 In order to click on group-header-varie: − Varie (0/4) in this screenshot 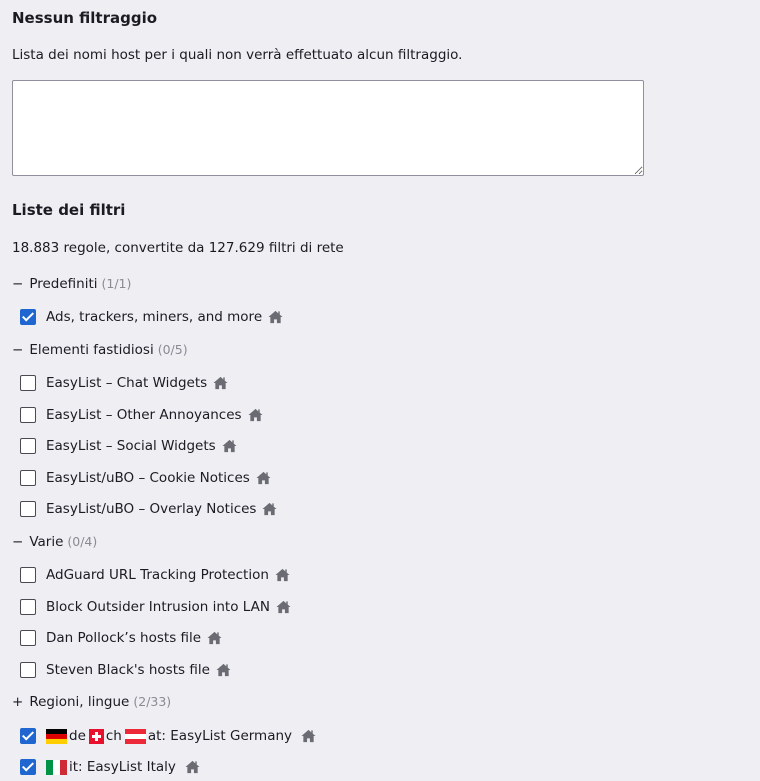, I will do `click(54, 542)`.